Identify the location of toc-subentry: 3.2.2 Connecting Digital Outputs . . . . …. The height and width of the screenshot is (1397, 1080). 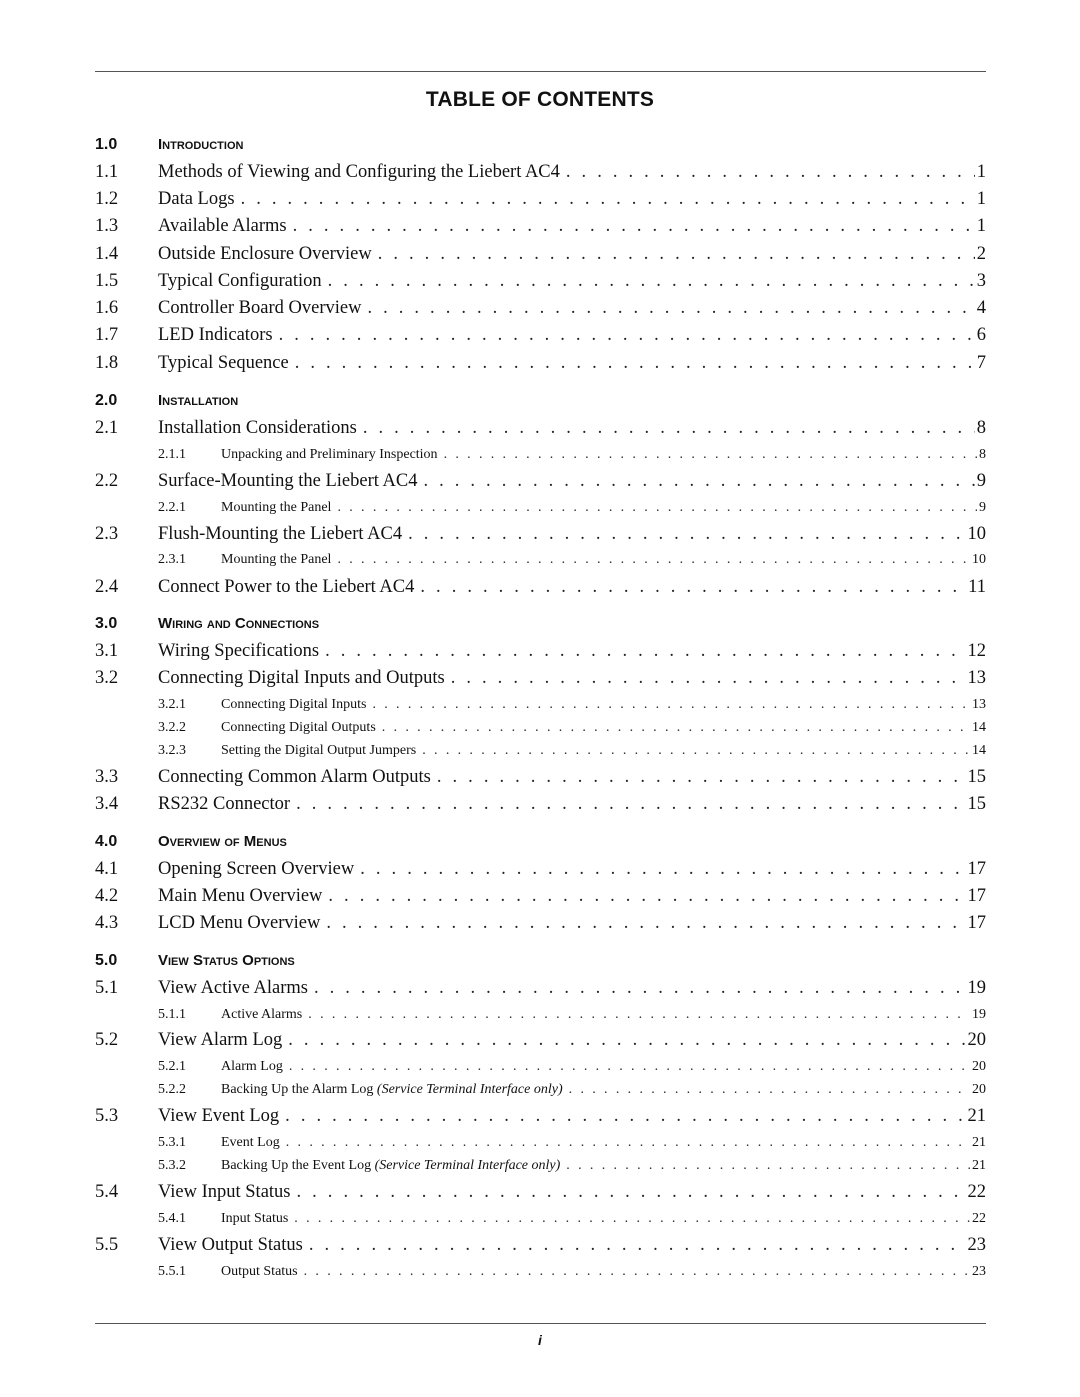
(540, 728).